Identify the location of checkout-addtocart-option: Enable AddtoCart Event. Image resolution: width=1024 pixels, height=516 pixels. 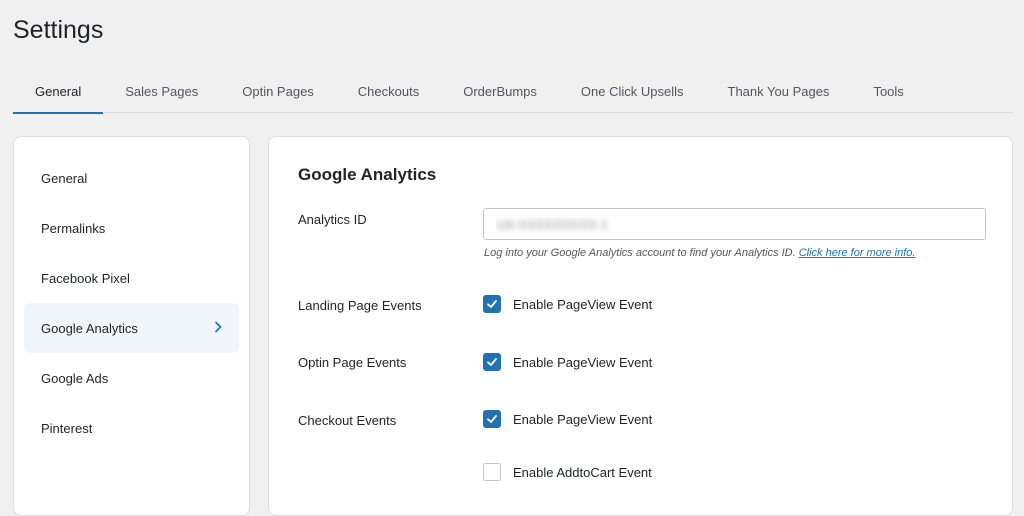
(567, 472).